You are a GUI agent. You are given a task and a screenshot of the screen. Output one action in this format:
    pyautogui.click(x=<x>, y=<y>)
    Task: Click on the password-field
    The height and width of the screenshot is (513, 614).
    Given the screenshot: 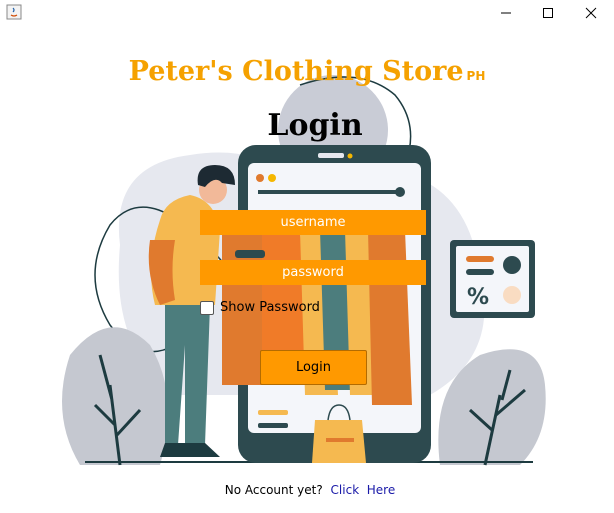 What is the action you would take?
    pyautogui.click(x=313, y=272)
    